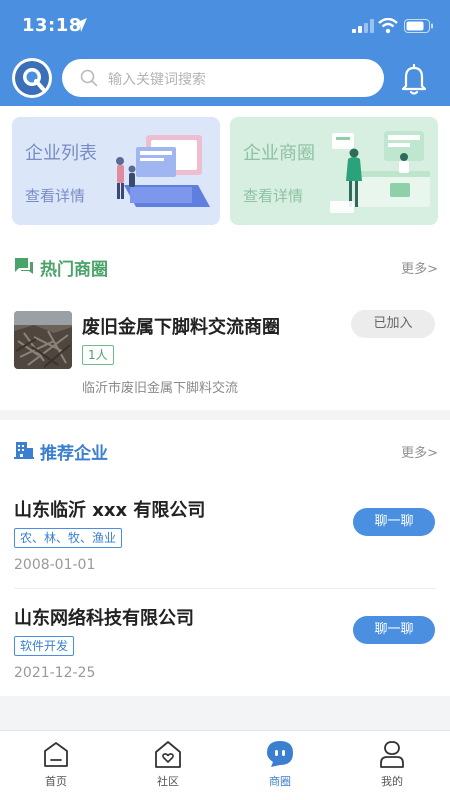 This screenshot has width=450, height=800. Describe the element at coordinates (223, 78) in the screenshot. I see `search-input: 输入关键词搜索` at that location.